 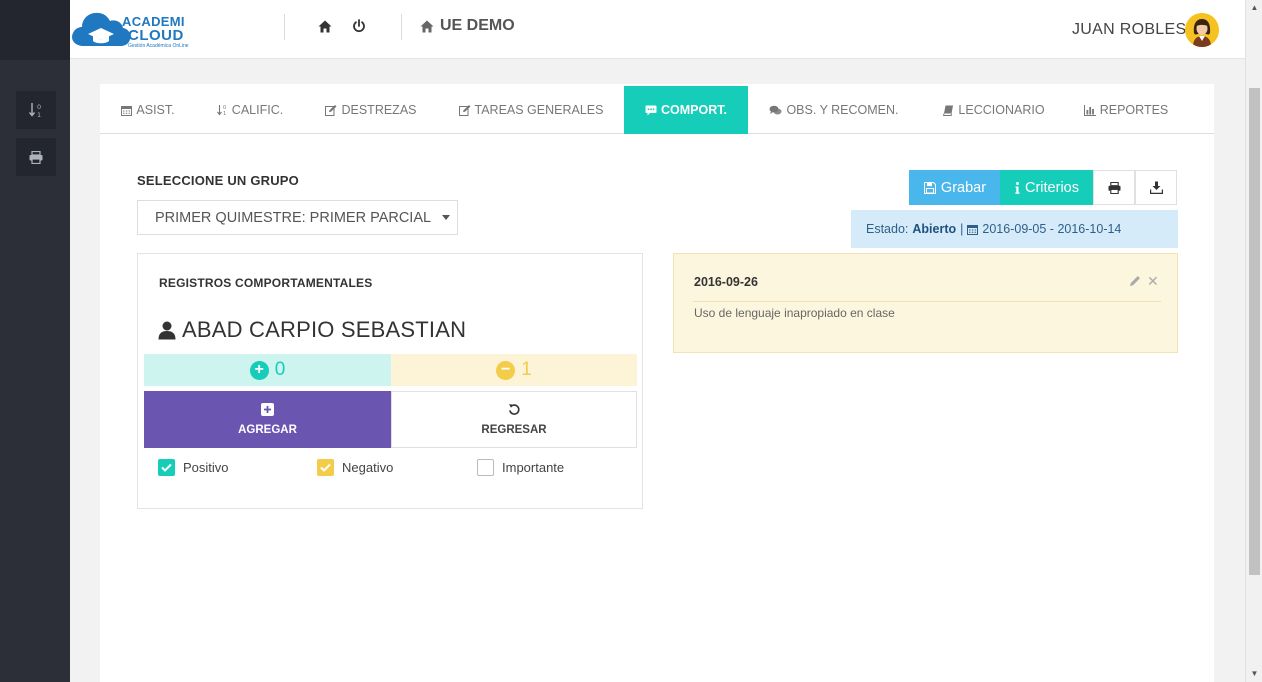 What do you see at coordinates (1135, 281) in the screenshot?
I see `pencil-icon` at bounding box center [1135, 281].